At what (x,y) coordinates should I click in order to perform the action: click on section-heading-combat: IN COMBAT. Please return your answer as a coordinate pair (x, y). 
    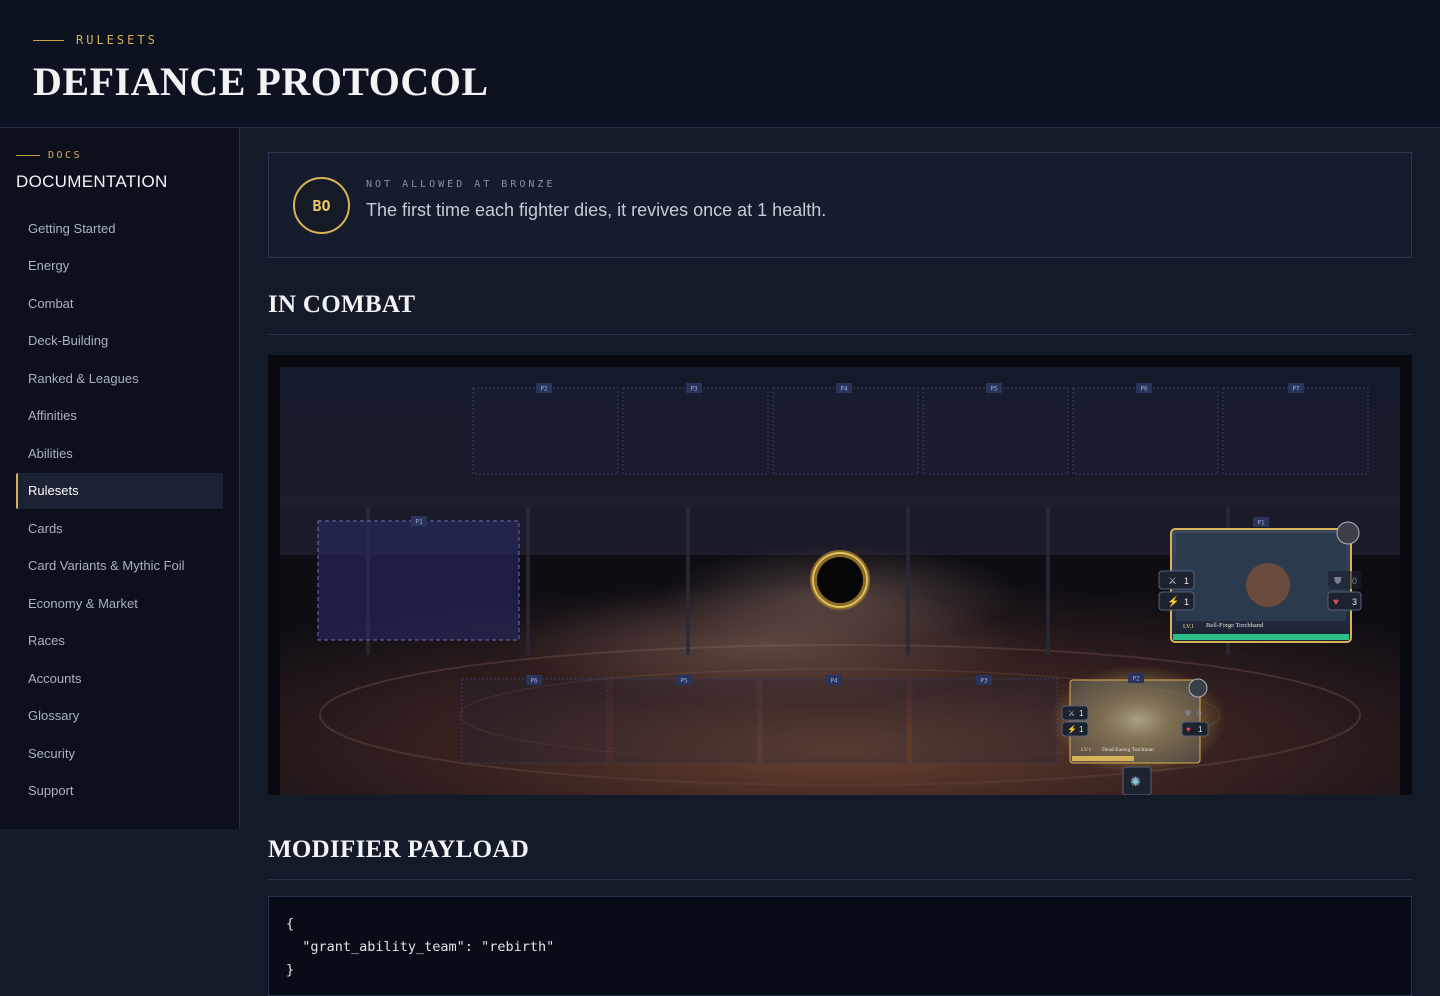
    Looking at the image, I should click on (342, 304).